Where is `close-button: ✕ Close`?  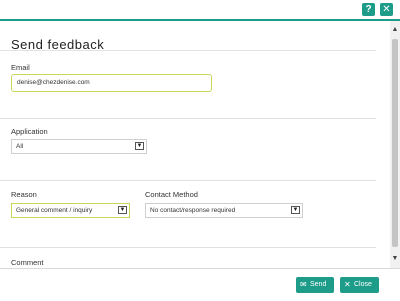 close-button: ✕ Close is located at coordinates (359, 285).